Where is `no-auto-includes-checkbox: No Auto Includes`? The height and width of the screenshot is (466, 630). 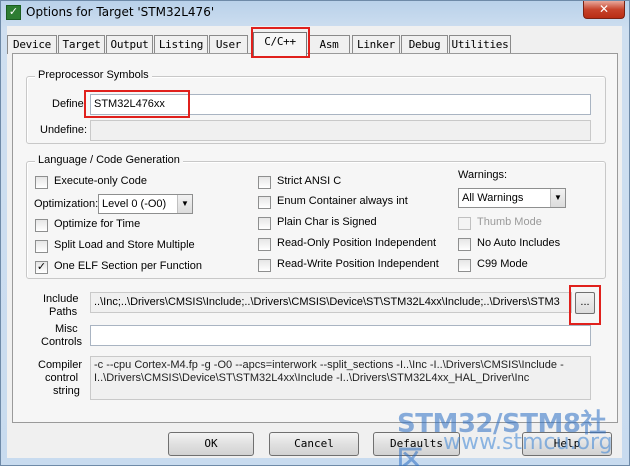 no-auto-includes-checkbox: No Auto Includes is located at coordinates (518, 244).